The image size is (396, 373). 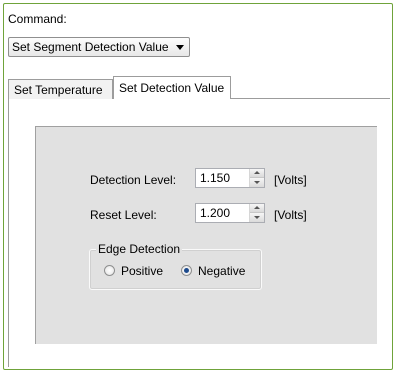 What do you see at coordinates (290, 180) in the screenshot?
I see `detection-level-unit: [Volts]` at bounding box center [290, 180].